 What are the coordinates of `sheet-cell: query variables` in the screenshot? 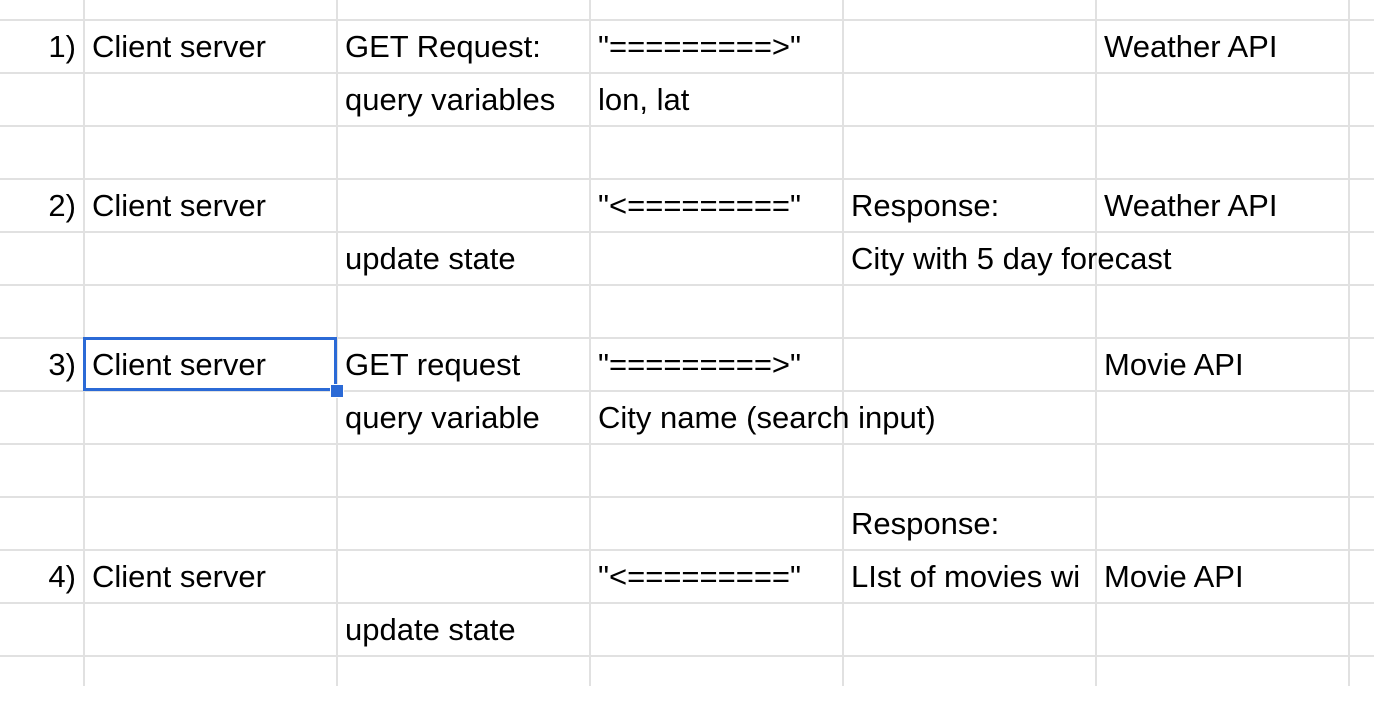 It's located at (463, 99).